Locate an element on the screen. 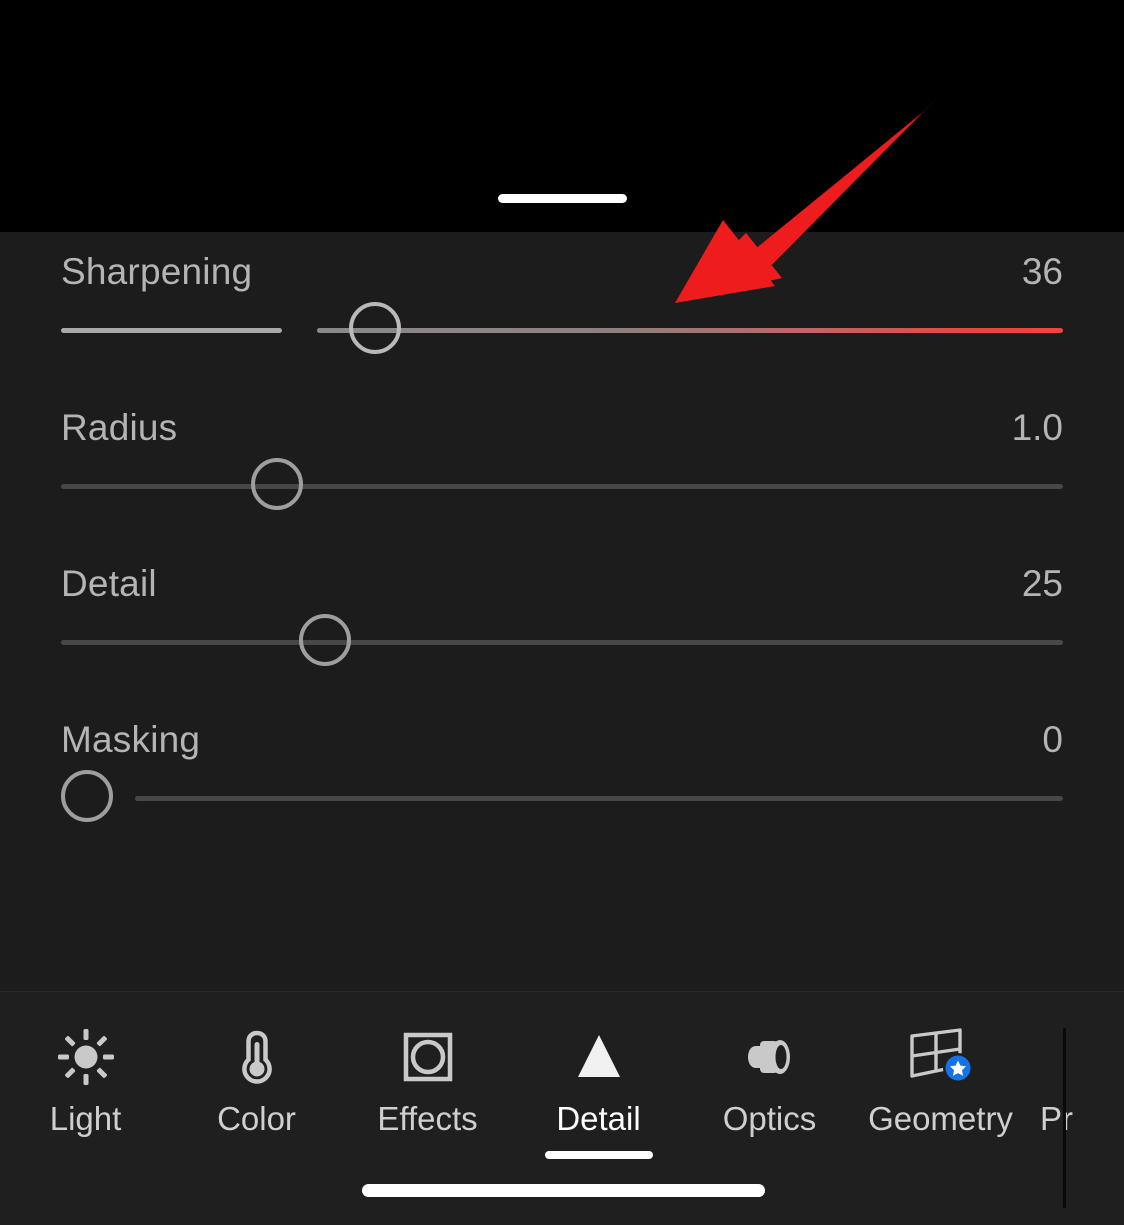 The width and height of the screenshot is (1124, 1225). tab-label-effects: Effects is located at coordinates (427, 1118).